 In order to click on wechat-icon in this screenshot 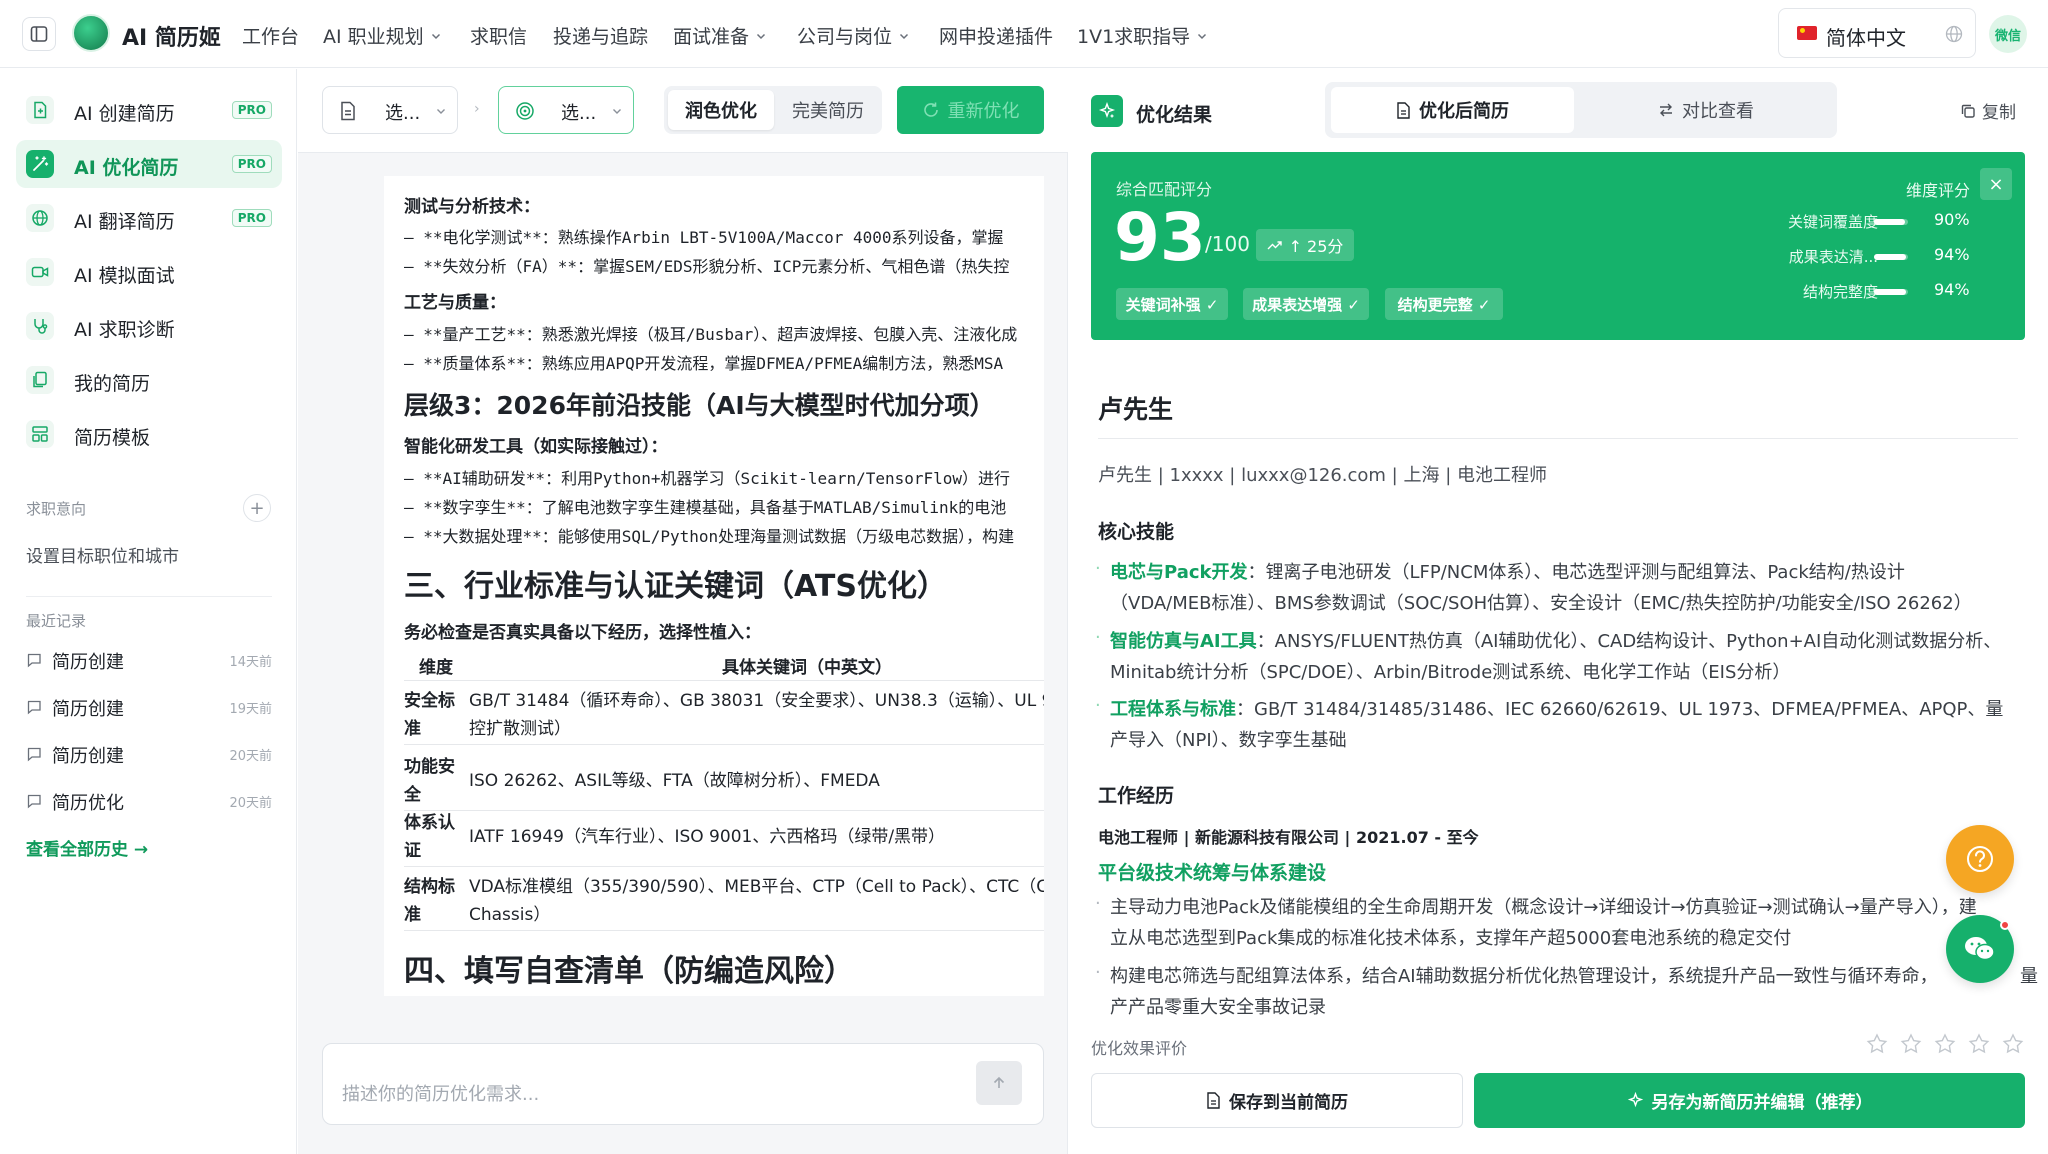, I will do `click(1980, 949)`.